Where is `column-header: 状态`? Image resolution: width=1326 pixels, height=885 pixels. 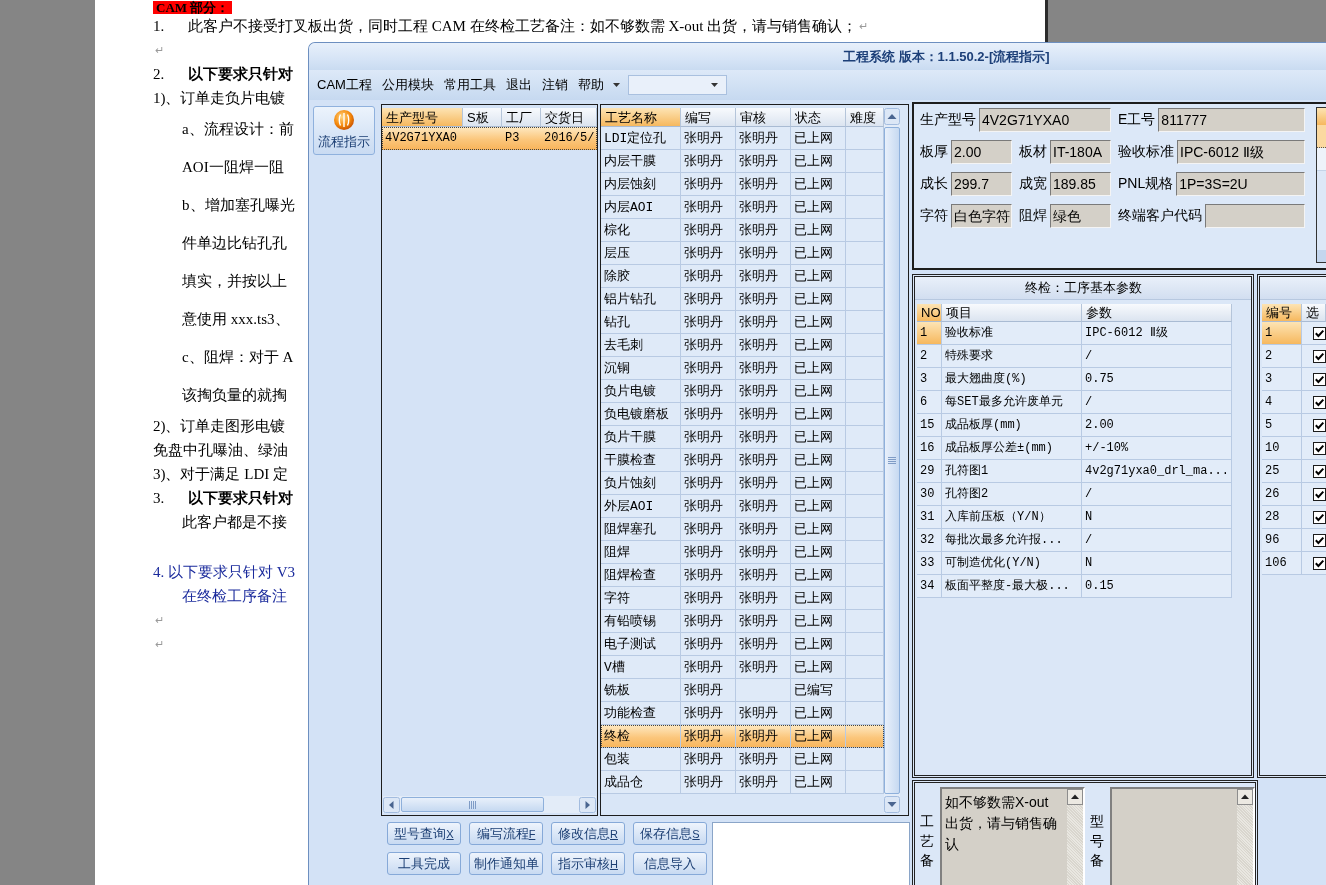 column-header: 状态 is located at coordinates (818, 117).